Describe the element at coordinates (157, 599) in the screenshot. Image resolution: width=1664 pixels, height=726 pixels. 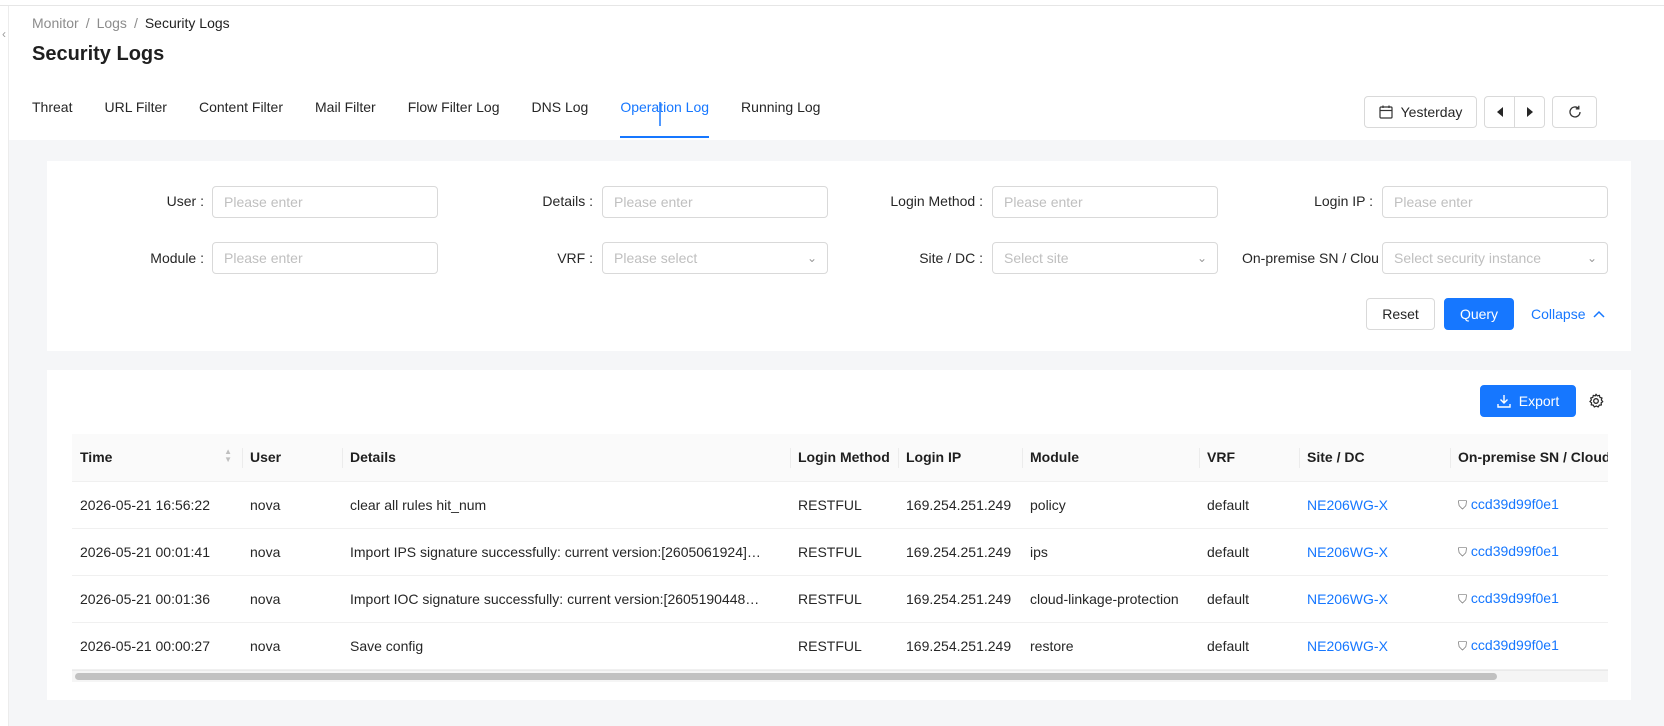
I see `cell-time: 2026-05-21 00:01:36` at that location.